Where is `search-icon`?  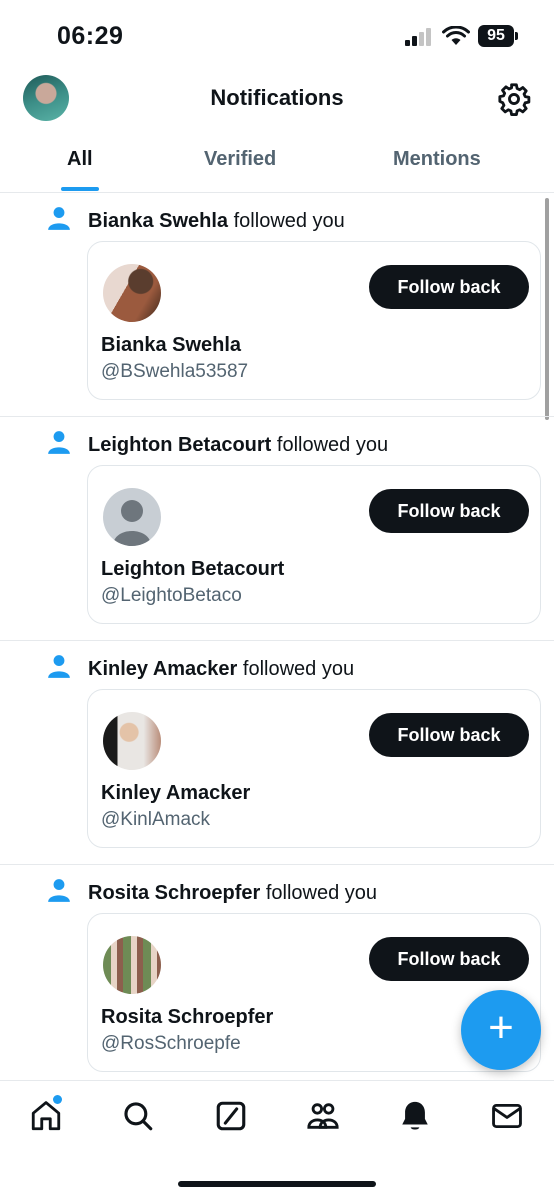 search-icon is located at coordinates (138, 1116).